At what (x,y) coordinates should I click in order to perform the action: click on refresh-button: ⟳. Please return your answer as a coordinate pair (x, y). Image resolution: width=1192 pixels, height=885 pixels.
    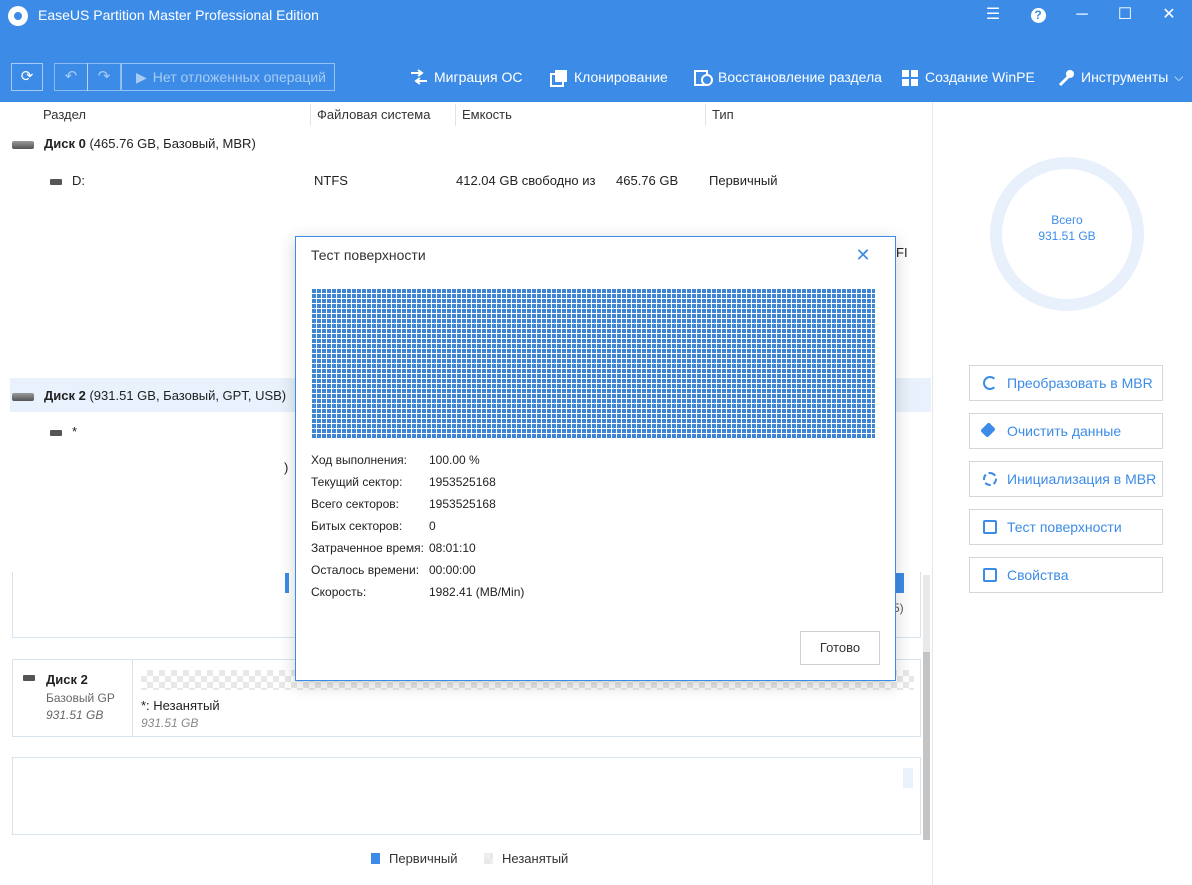
    Looking at the image, I should click on (27, 77).